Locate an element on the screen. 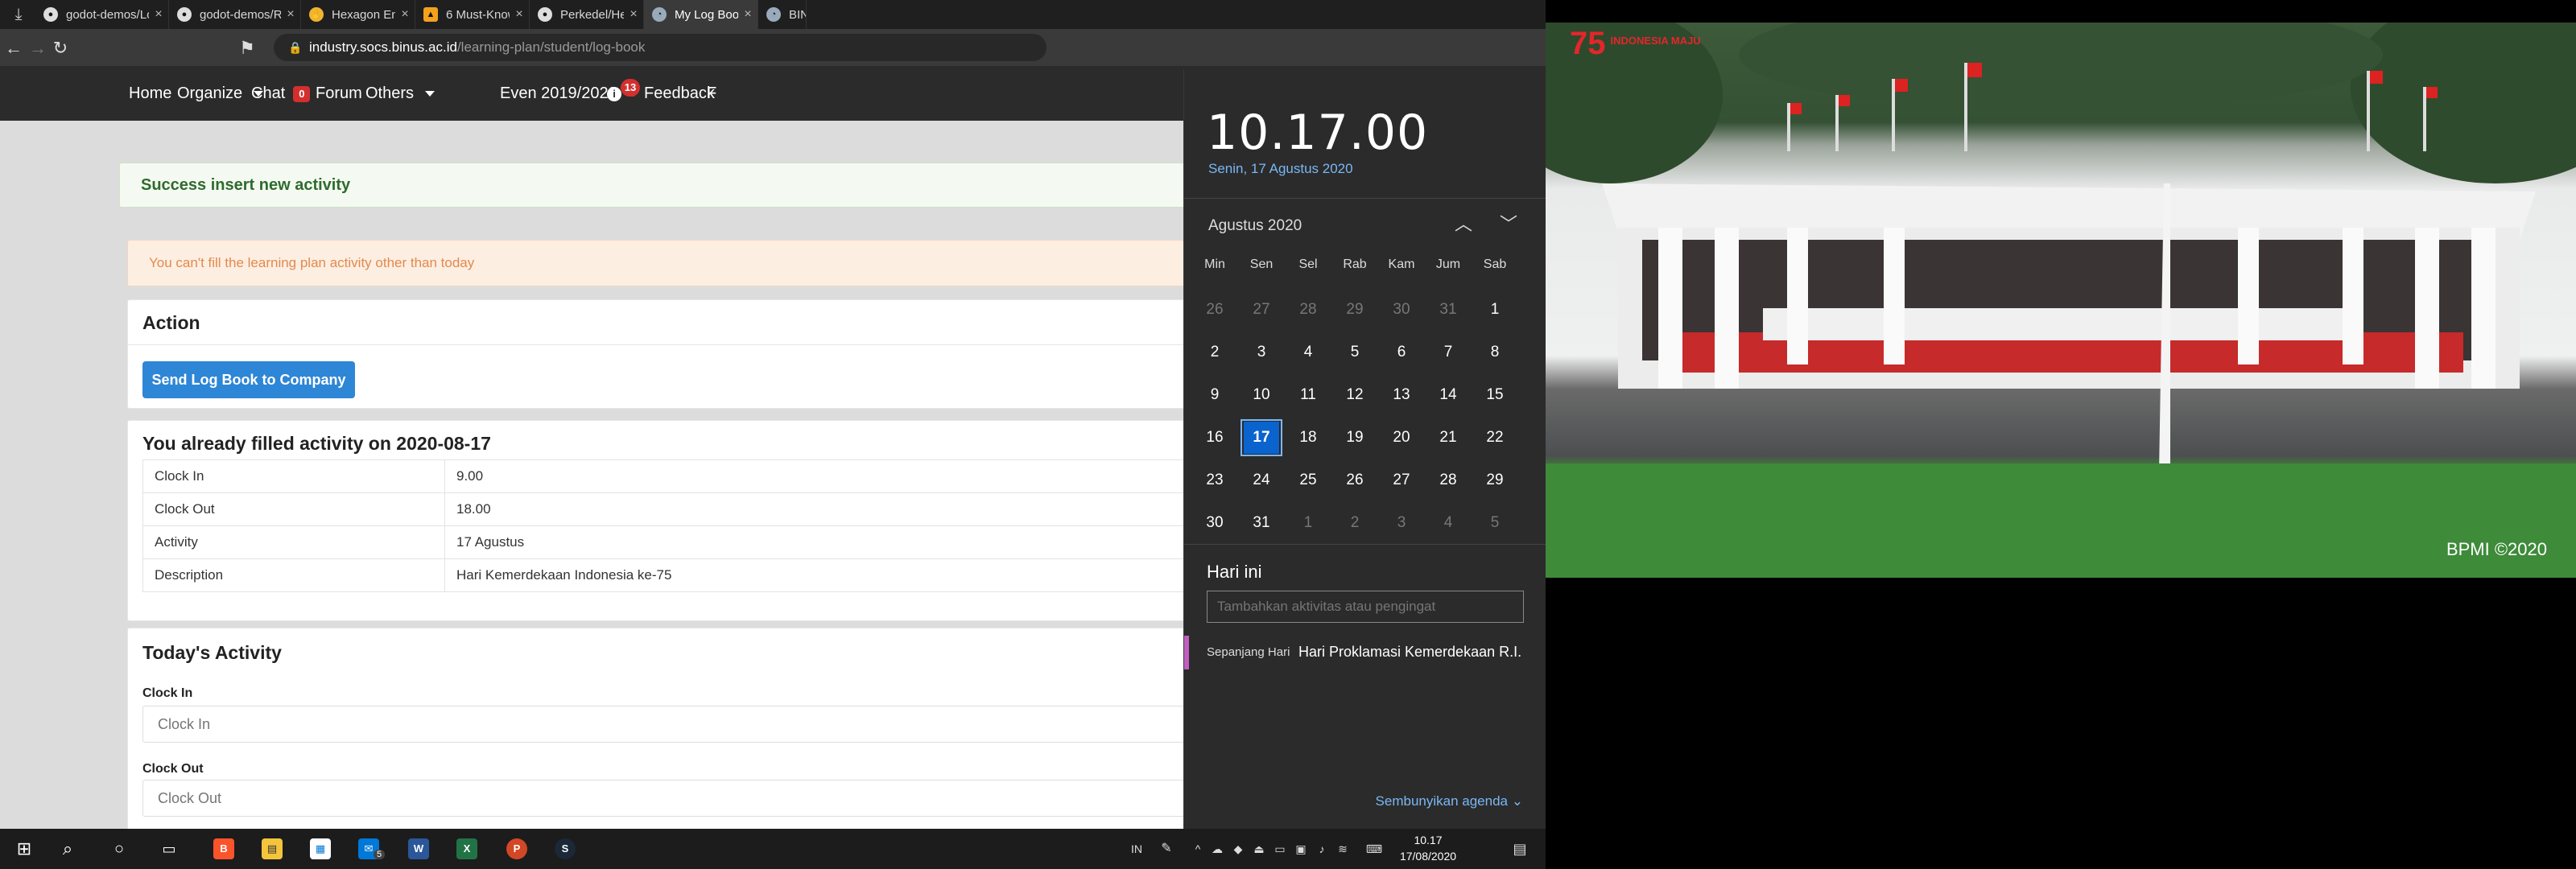 Image resolution: width=2576 pixels, height=869 pixels. tab-register: ● godot-demos/Register × is located at coordinates (235, 14).